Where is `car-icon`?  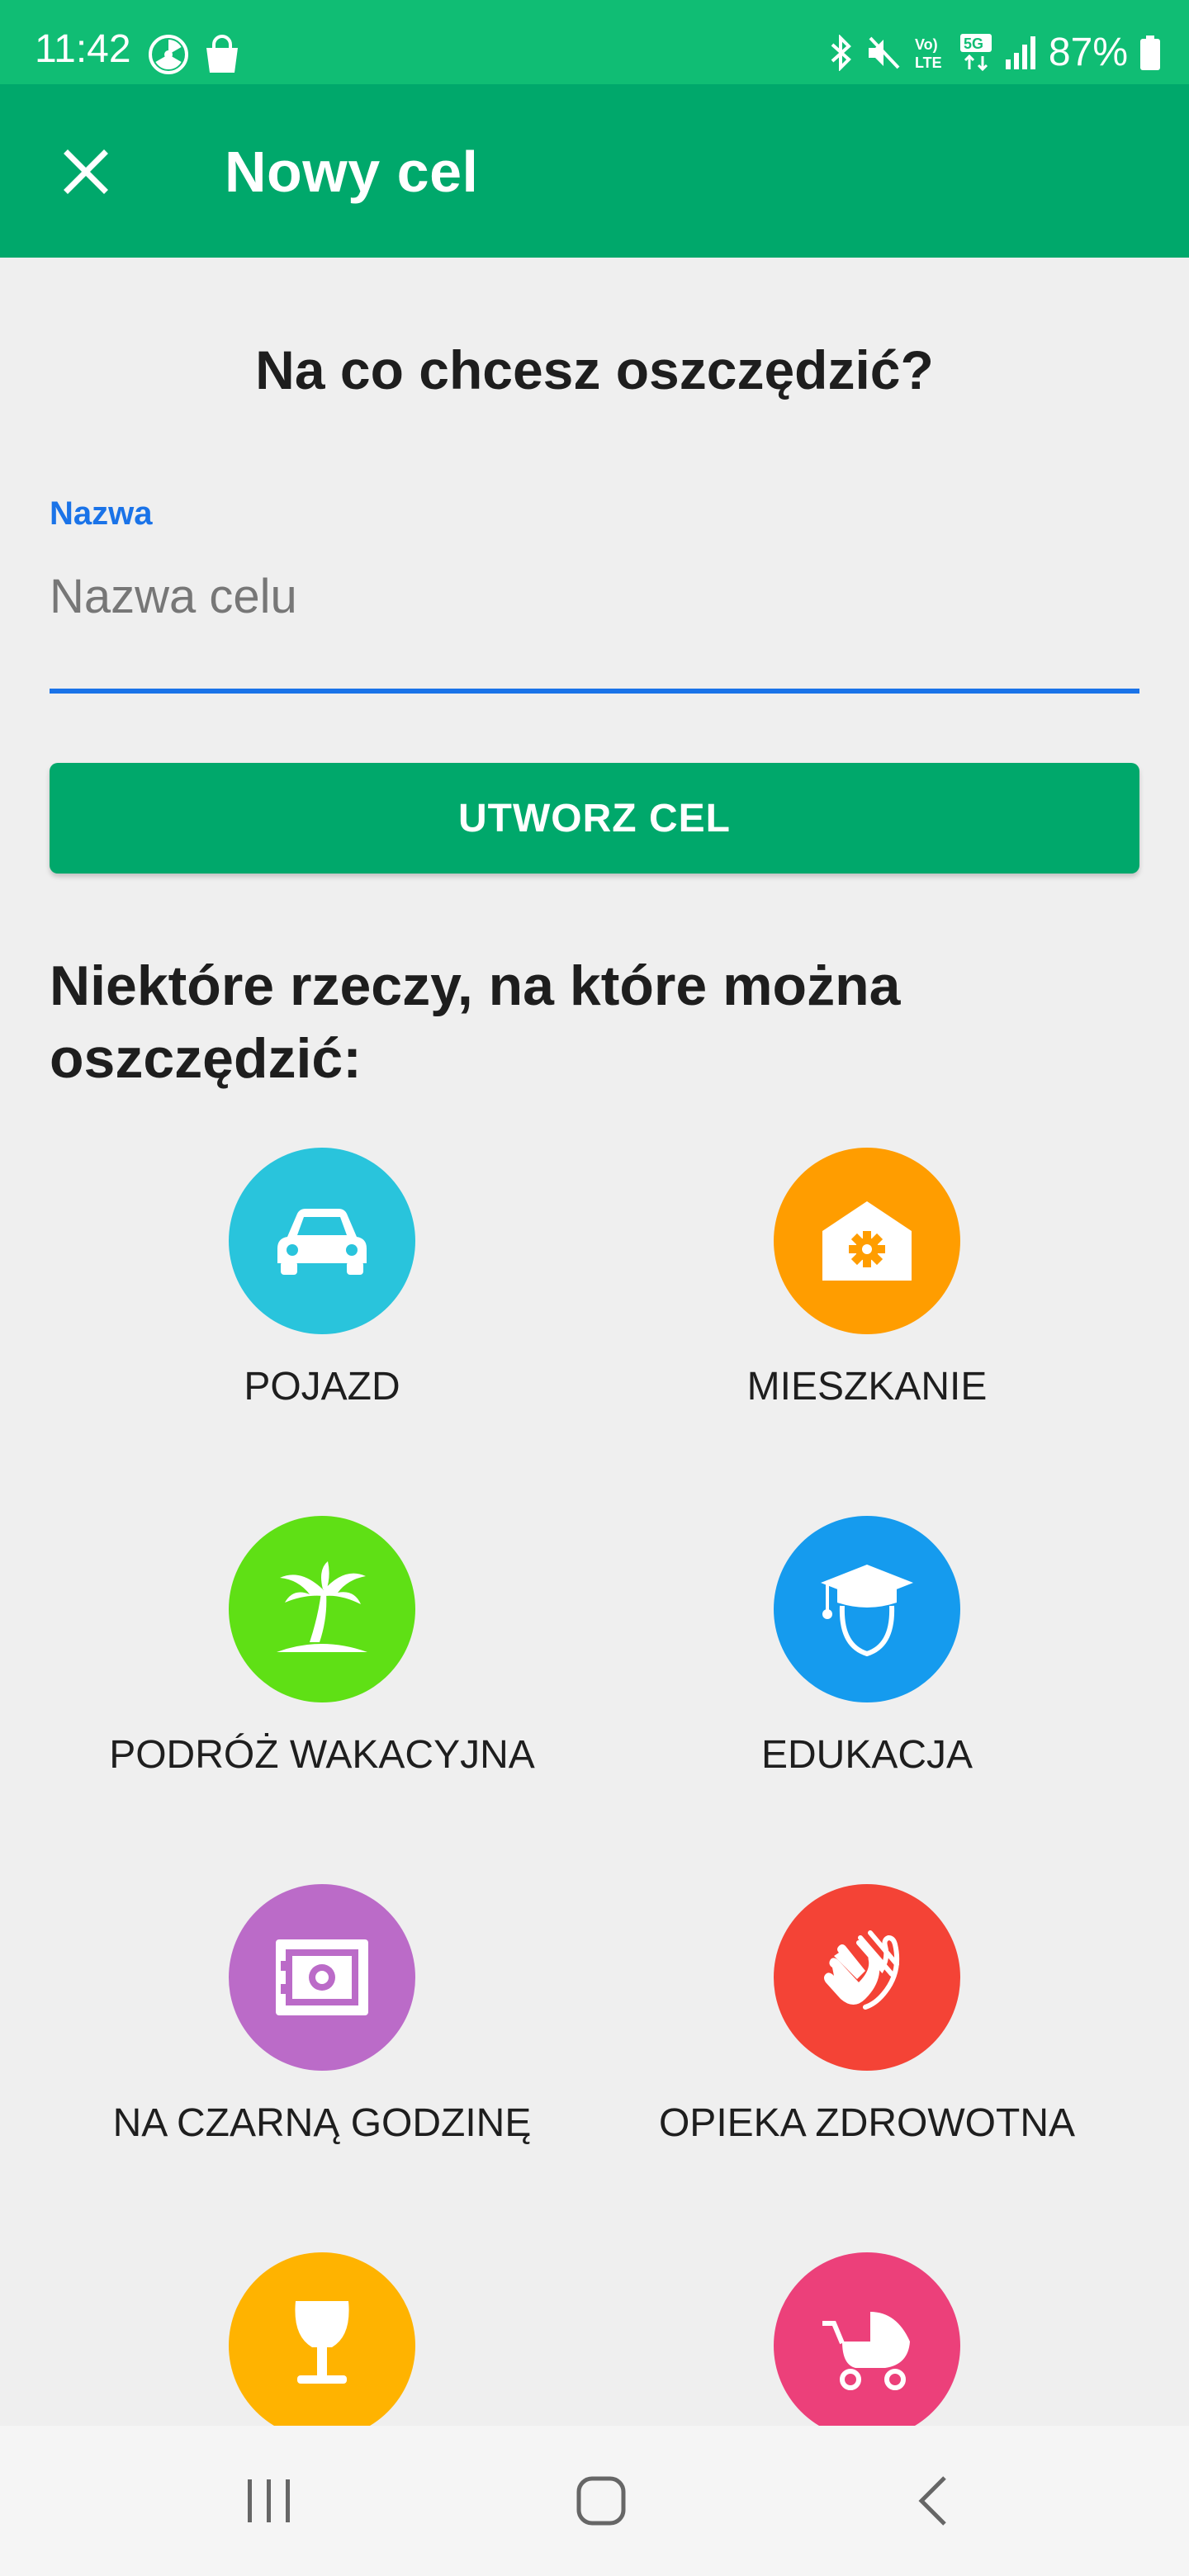 car-icon is located at coordinates (322, 1242).